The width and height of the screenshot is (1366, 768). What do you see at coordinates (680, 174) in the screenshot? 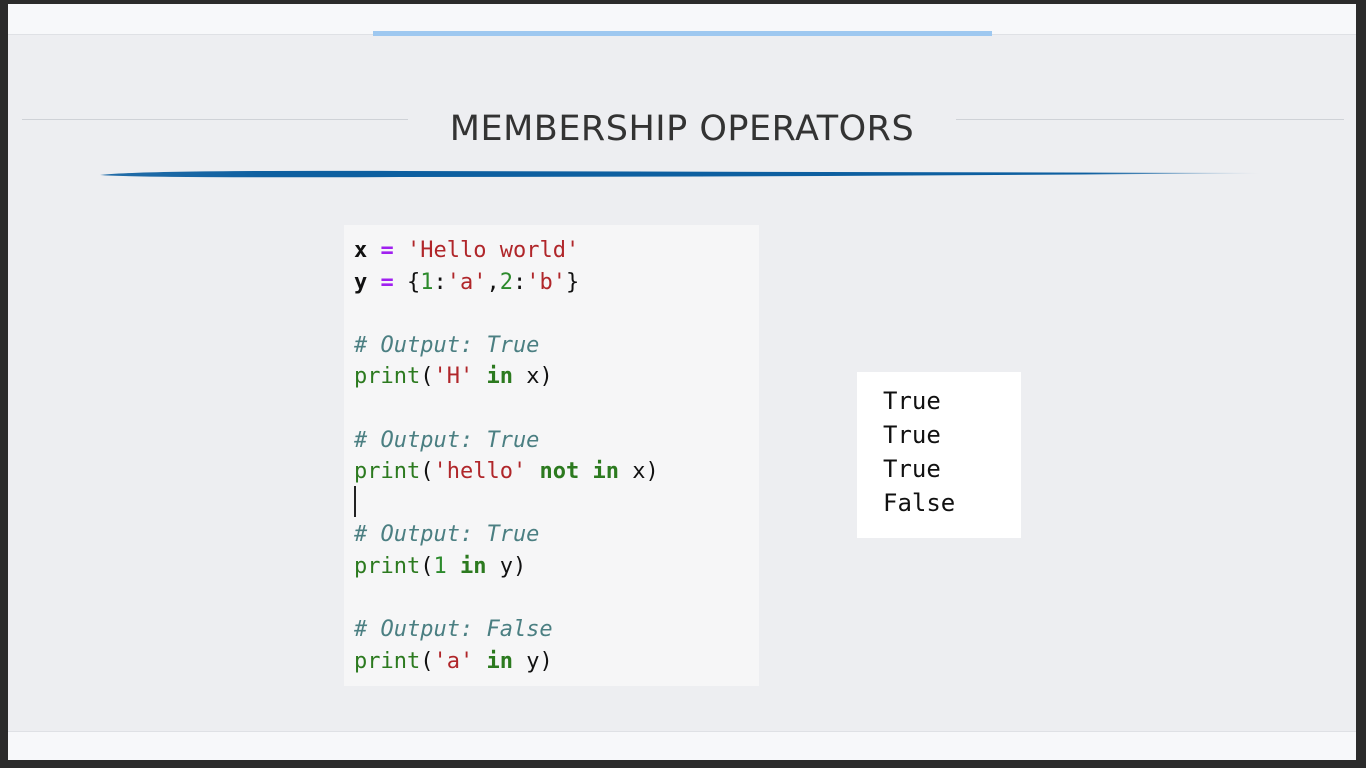
I see `title-underline` at bounding box center [680, 174].